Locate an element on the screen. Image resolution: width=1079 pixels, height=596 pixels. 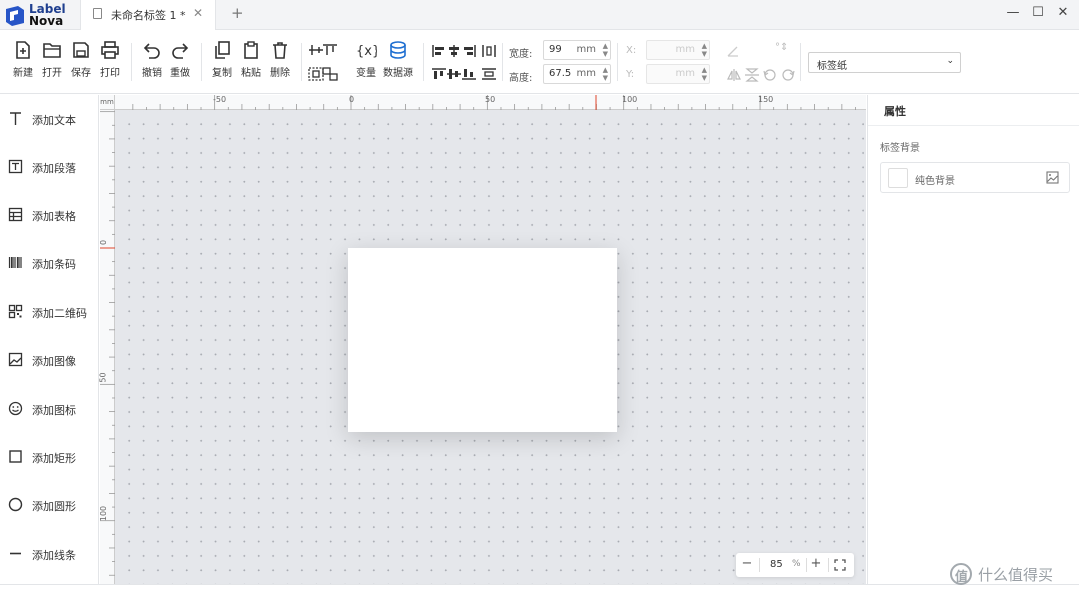
flip-horizontal-icon is located at coordinates (734, 75).